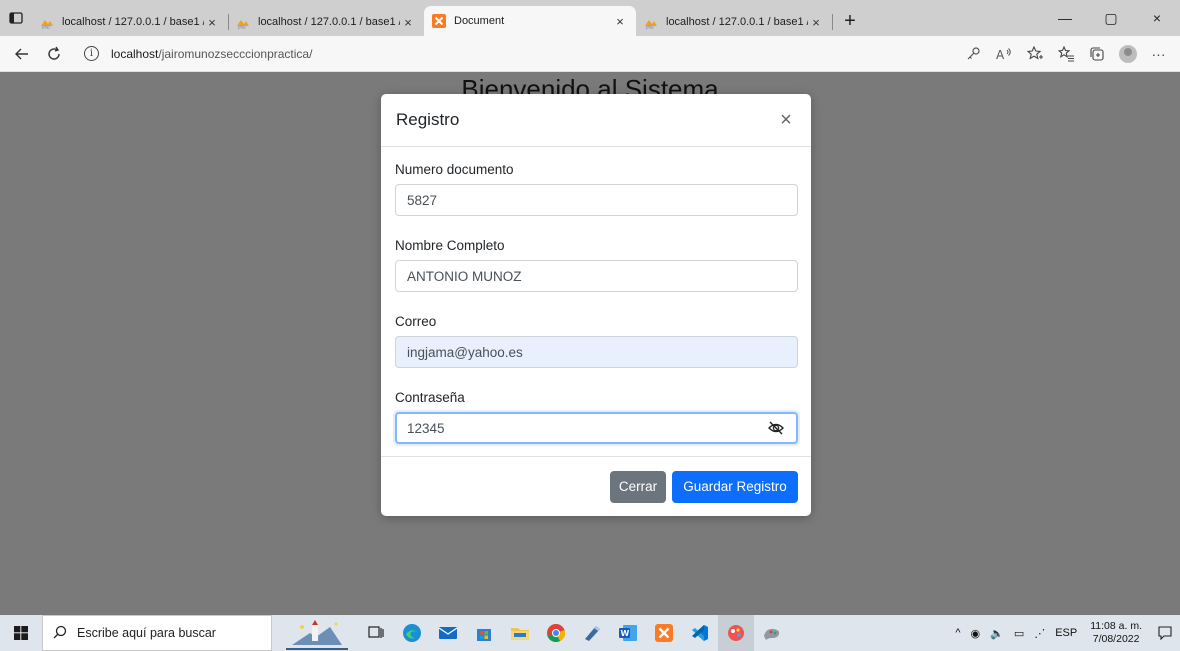 The height and width of the screenshot is (651, 1180). I want to click on guardar-registro-button: Guardar Registro, so click(735, 486).